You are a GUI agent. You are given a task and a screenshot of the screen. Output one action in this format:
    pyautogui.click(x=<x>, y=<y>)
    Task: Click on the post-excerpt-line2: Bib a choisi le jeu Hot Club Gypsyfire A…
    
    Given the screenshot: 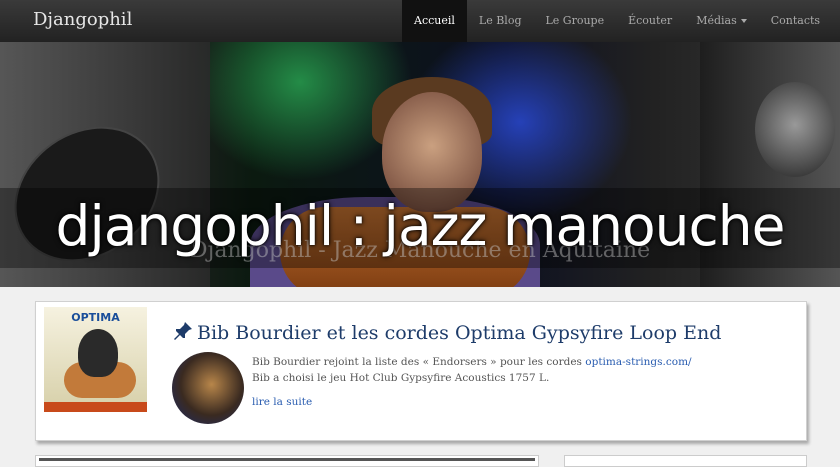 What is the action you would take?
    pyautogui.click(x=401, y=378)
    